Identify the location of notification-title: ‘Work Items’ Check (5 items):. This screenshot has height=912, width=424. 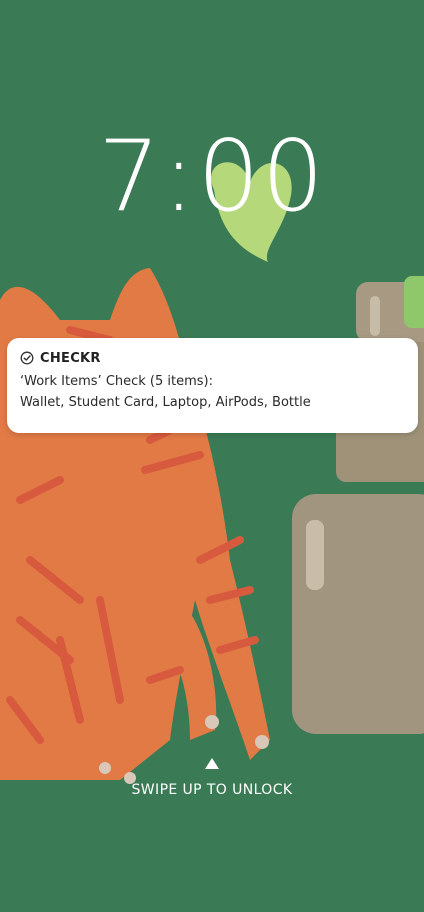
(117, 381).